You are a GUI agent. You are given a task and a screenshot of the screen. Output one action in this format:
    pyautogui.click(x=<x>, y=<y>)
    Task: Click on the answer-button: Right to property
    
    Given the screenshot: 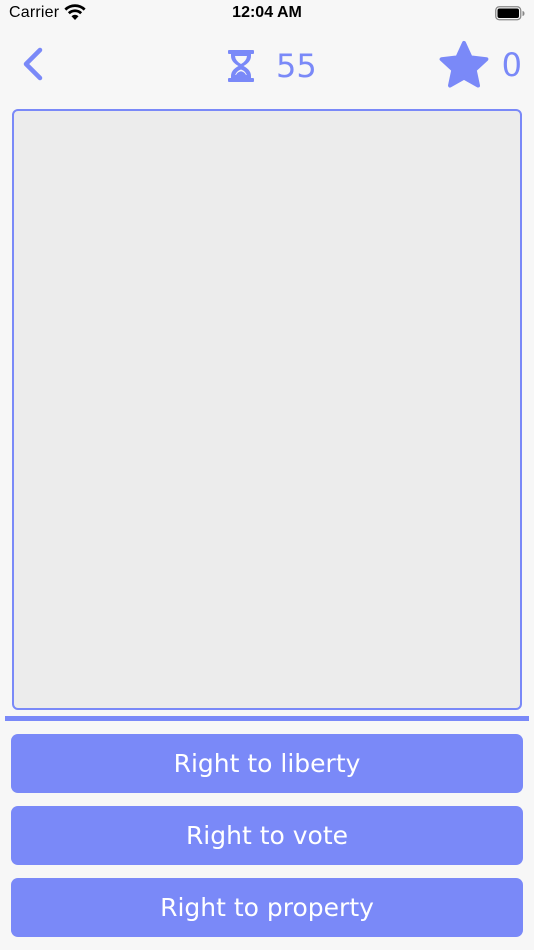 What is the action you would take?
    pyautogui.click(x=267, y=907)
    